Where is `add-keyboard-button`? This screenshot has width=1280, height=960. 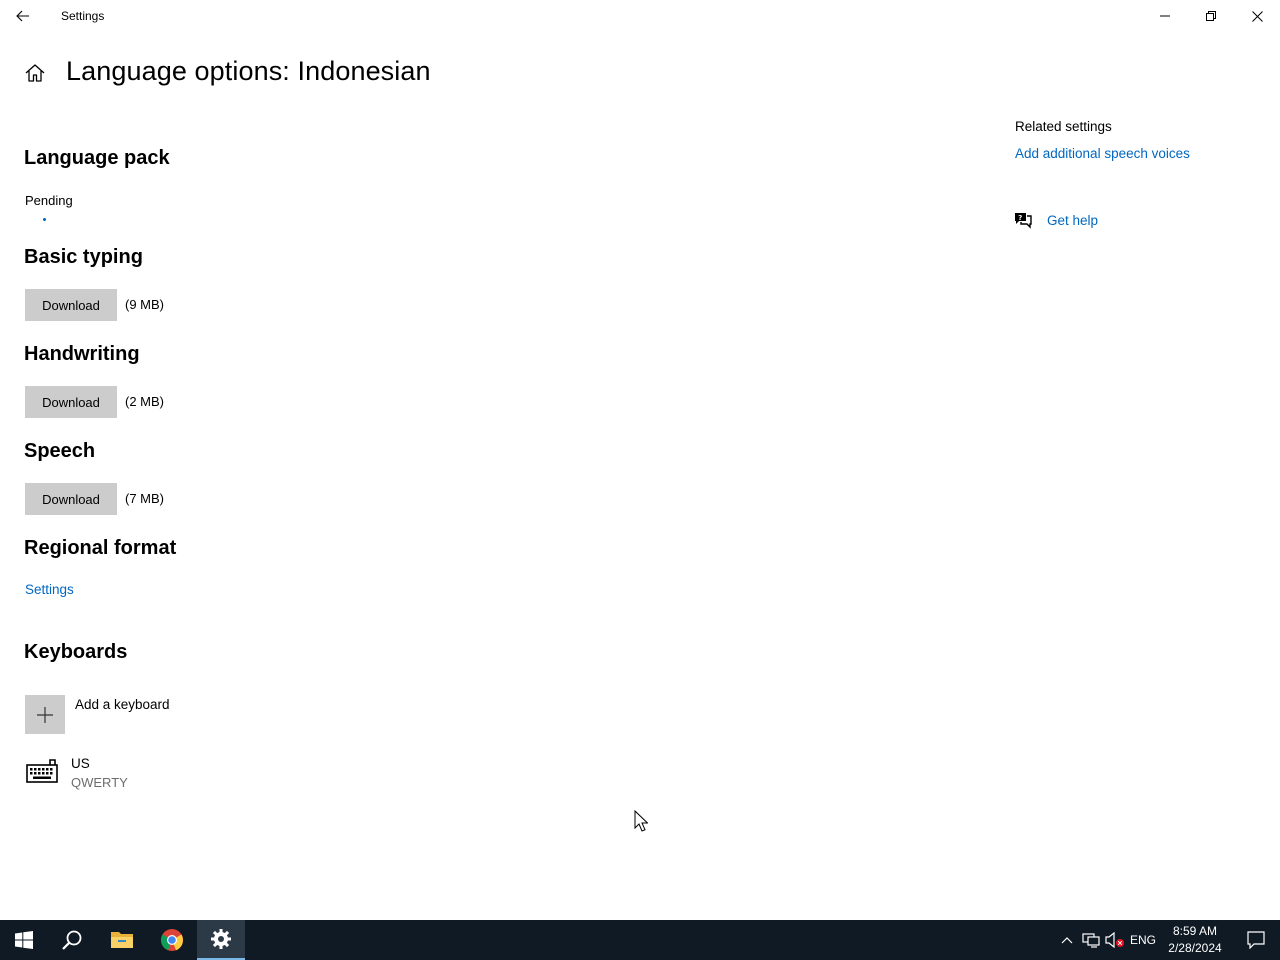
add-keyboard-button is located at coordinates (45, 714).